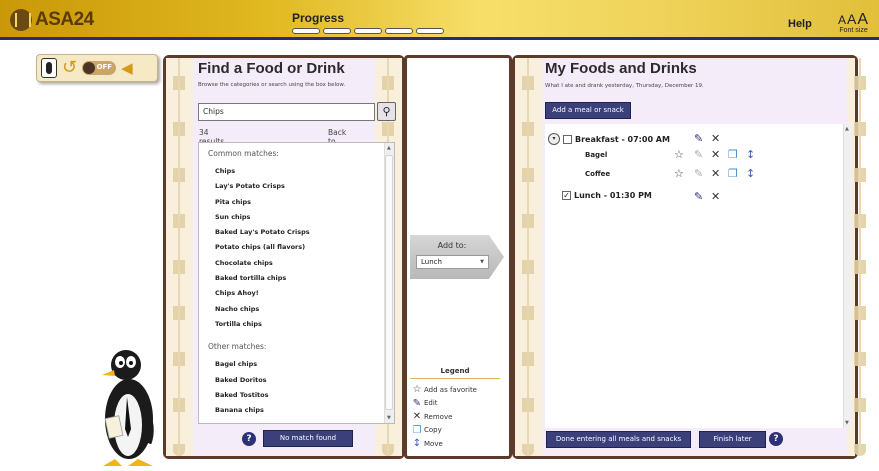 The image size is (879, 471). What do you see at coordinates (304, 186) in the screenshot?
I see `list-item: Lay's Potato Crisps` at bounding box center [304, 186].